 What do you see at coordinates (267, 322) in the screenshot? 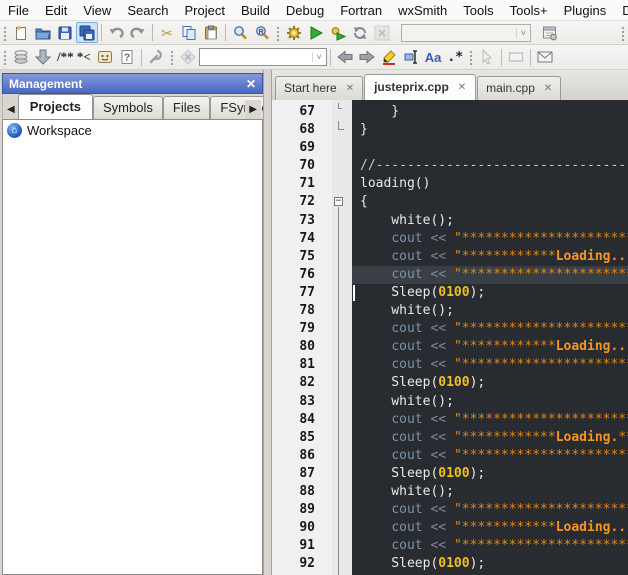
I see `panel-splitter` at bounding box center [267, 322].